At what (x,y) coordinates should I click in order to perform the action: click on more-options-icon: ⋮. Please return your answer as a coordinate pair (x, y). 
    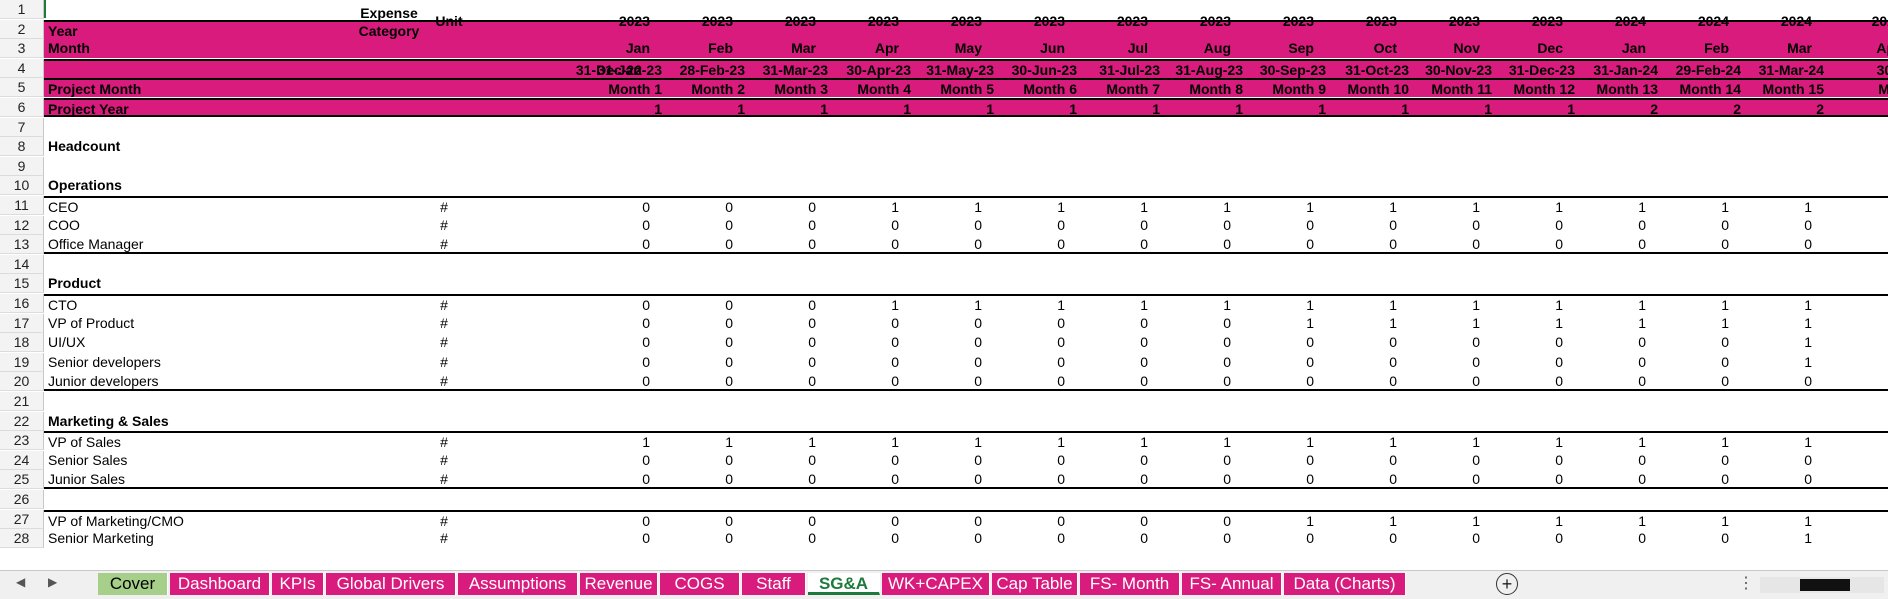
    Looking at the image, I should click on (1746, 583).